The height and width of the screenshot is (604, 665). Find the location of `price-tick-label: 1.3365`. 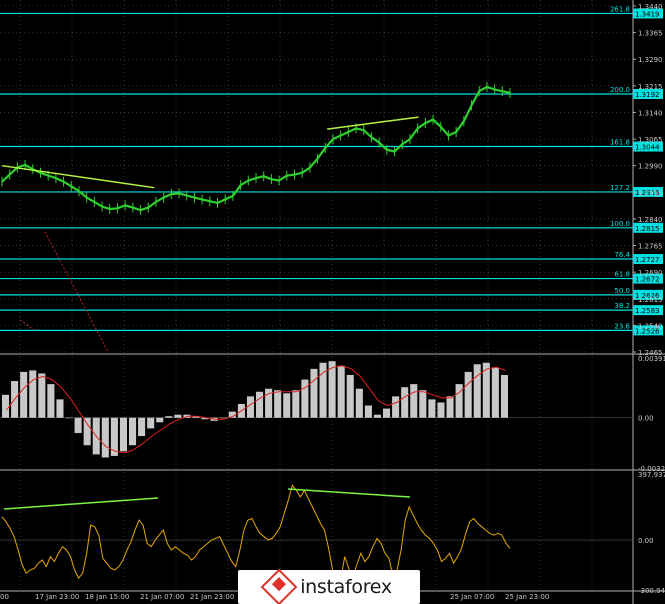

price-tick-label: 1.3365 is located at coordinates (650, 34).